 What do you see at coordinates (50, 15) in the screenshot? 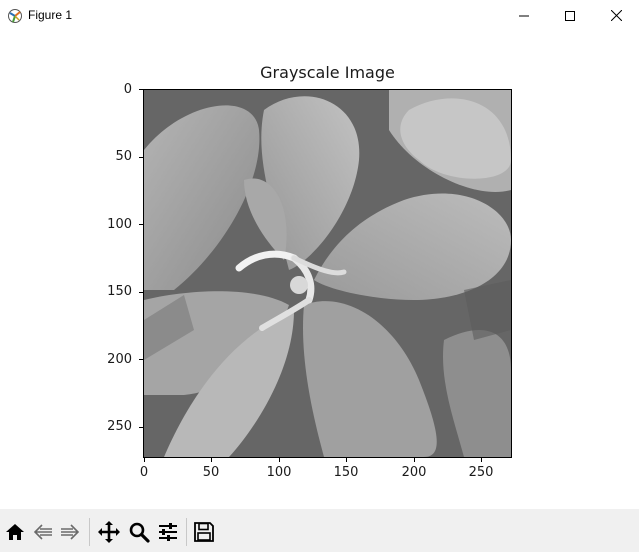
I see `window-title: Figure 1` at bounding box center [50, 15].